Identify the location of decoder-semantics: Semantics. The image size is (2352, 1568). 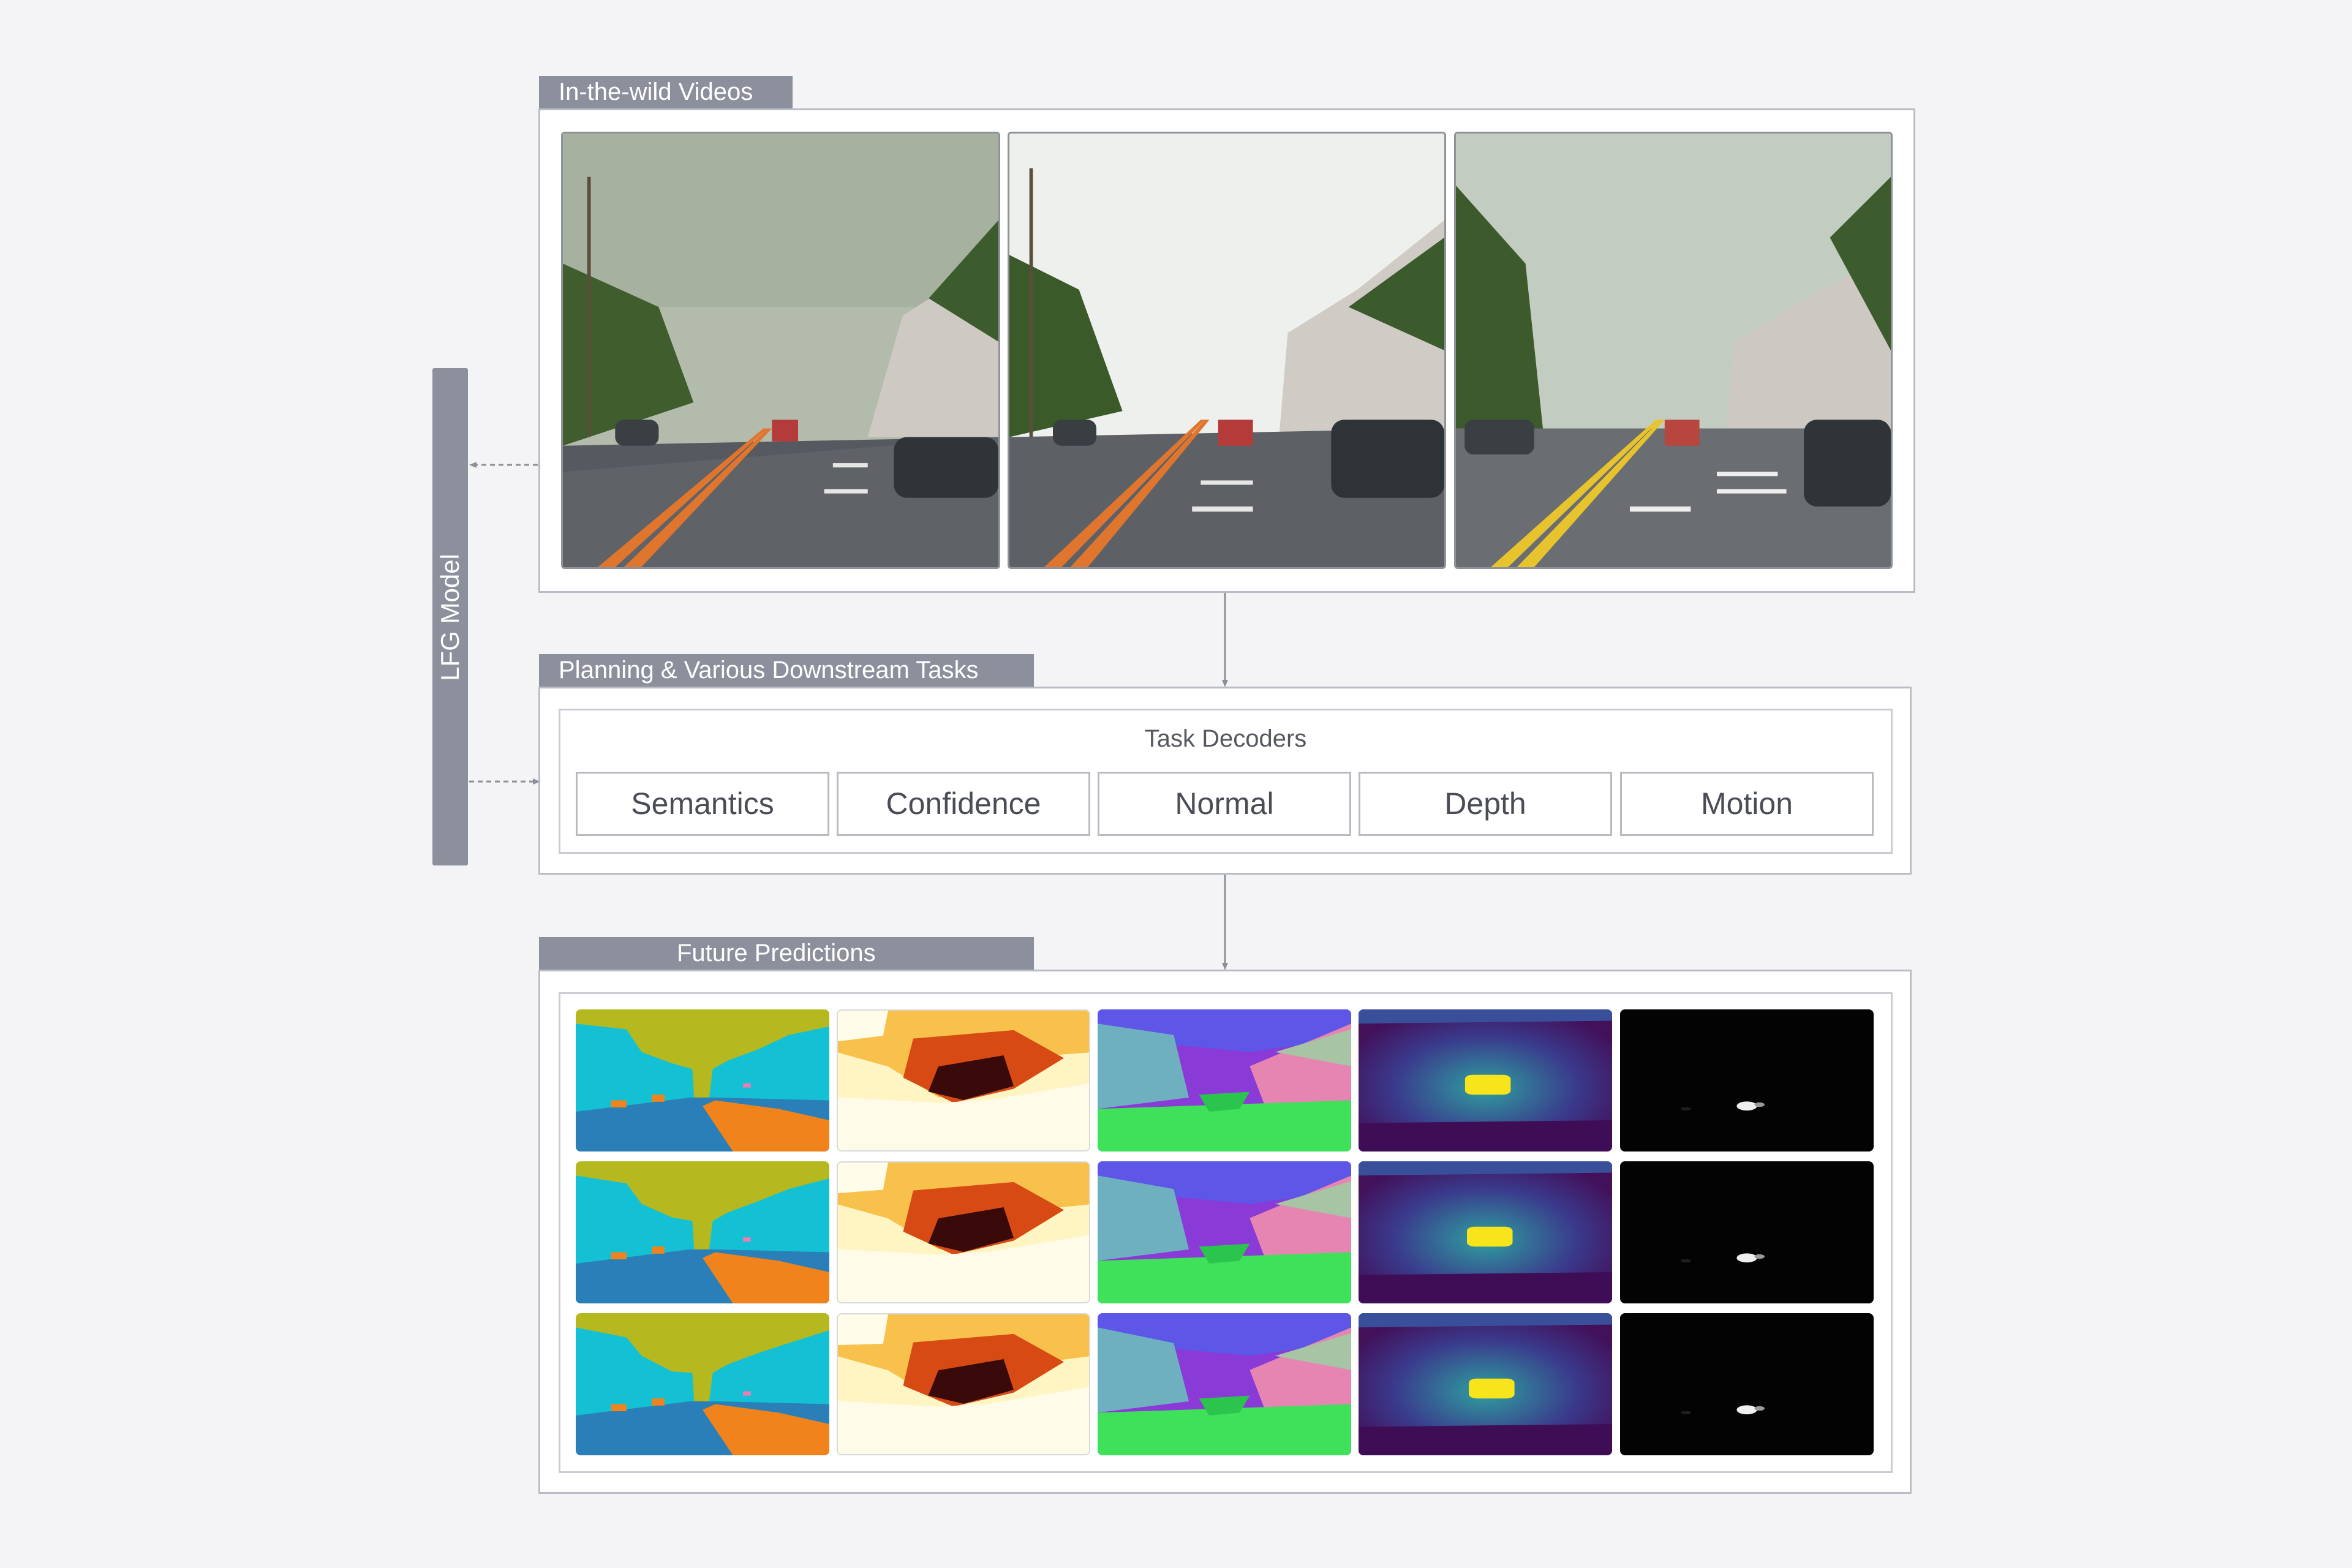
(703, 804).